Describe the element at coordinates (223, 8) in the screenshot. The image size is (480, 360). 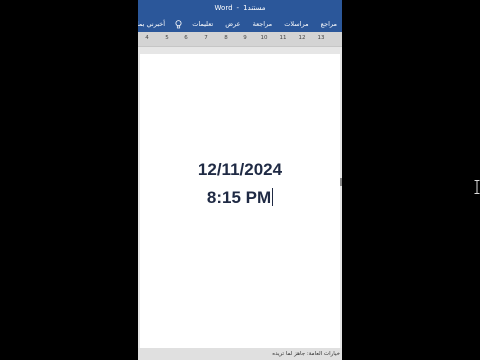
I see `app-name: Word` at that location.